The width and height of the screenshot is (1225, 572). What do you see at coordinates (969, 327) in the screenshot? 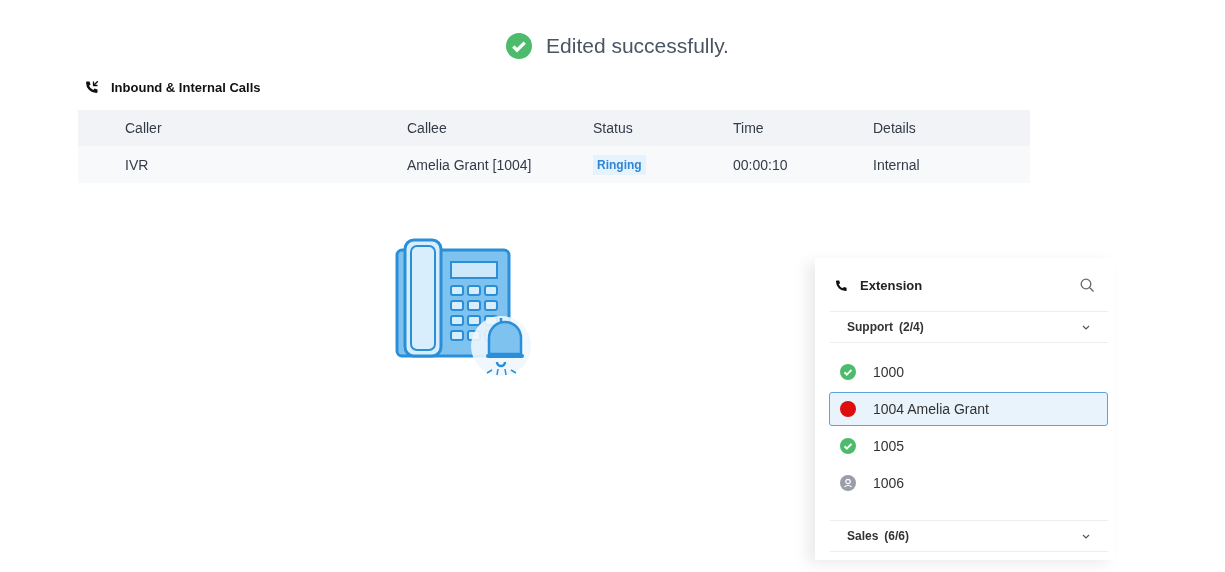
I see `group-header: Support (2/4)` at bounding box center [969, 327].